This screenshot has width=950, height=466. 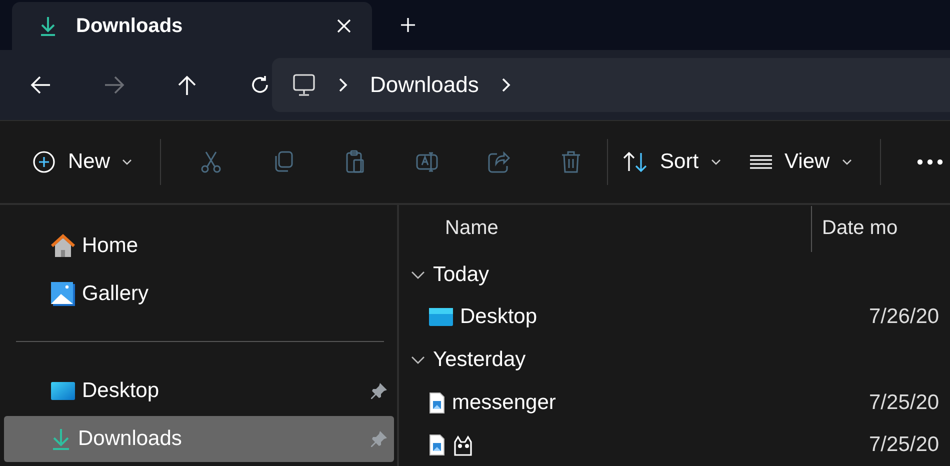 I want to click on plus-circle-icon, so click(x=44, y=162).